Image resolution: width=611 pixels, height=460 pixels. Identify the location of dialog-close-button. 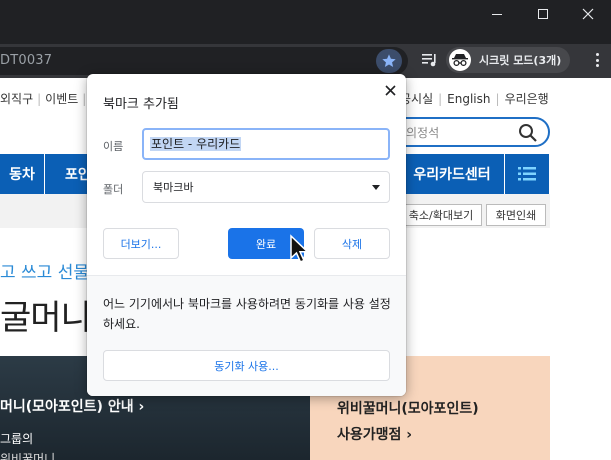
(390, 90).